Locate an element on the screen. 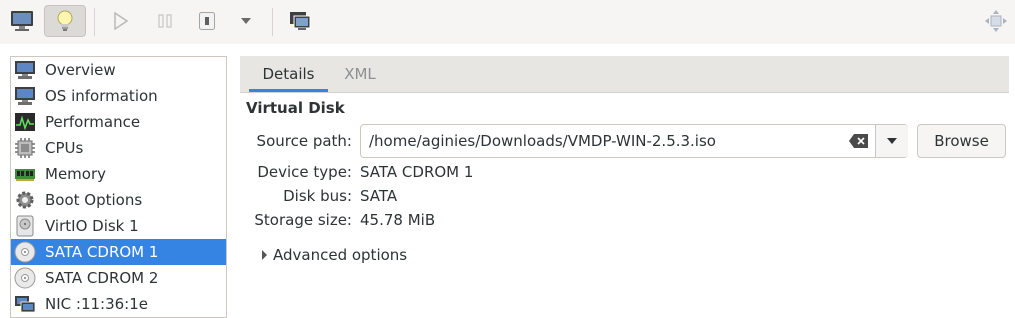 The width and height of the screenshot is (1015, 318). sidebar-item-label: NIC :11:36:1e is located at coordinates (96, 304).